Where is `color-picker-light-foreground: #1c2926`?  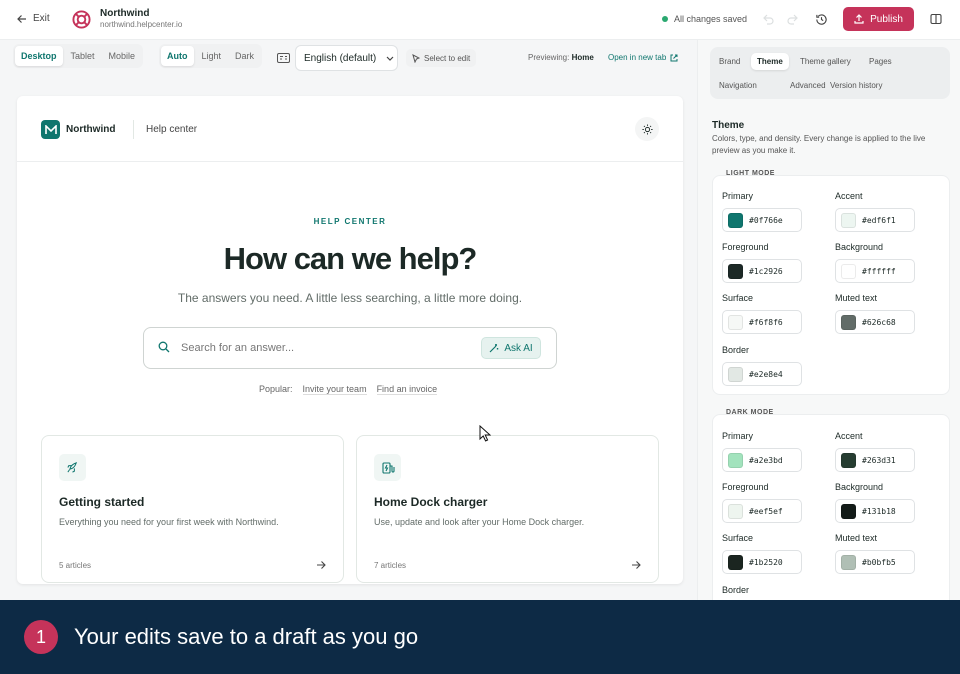
color-picker-light-foreground: #1c2926 is located at coordinates (762, 271).